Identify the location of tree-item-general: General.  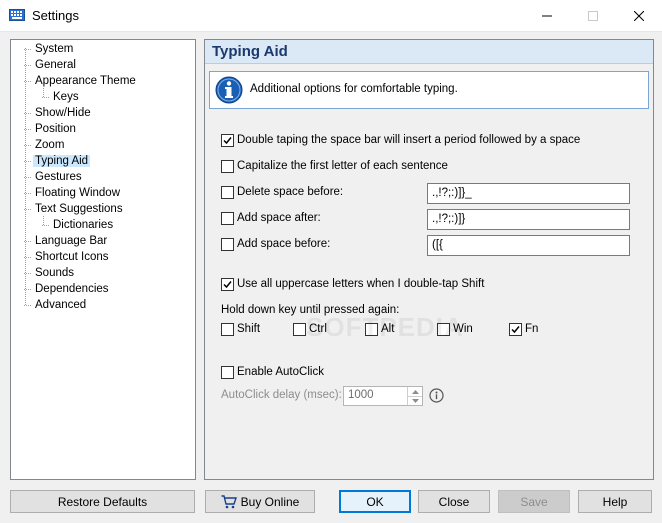
(51, 65).